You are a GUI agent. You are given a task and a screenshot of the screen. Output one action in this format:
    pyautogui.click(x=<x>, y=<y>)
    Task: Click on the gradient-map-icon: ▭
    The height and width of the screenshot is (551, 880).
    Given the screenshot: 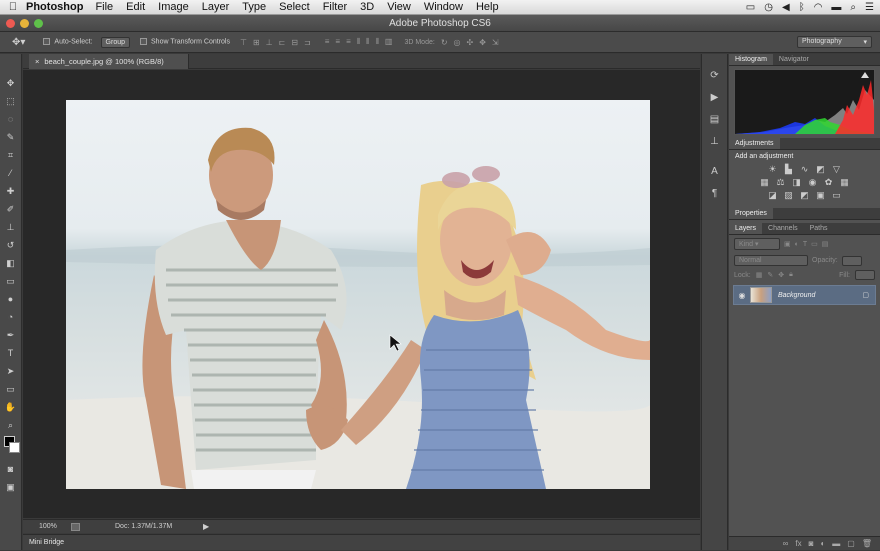 What is the action you would take?
    pyautogui.click(x=836, y=195)
    